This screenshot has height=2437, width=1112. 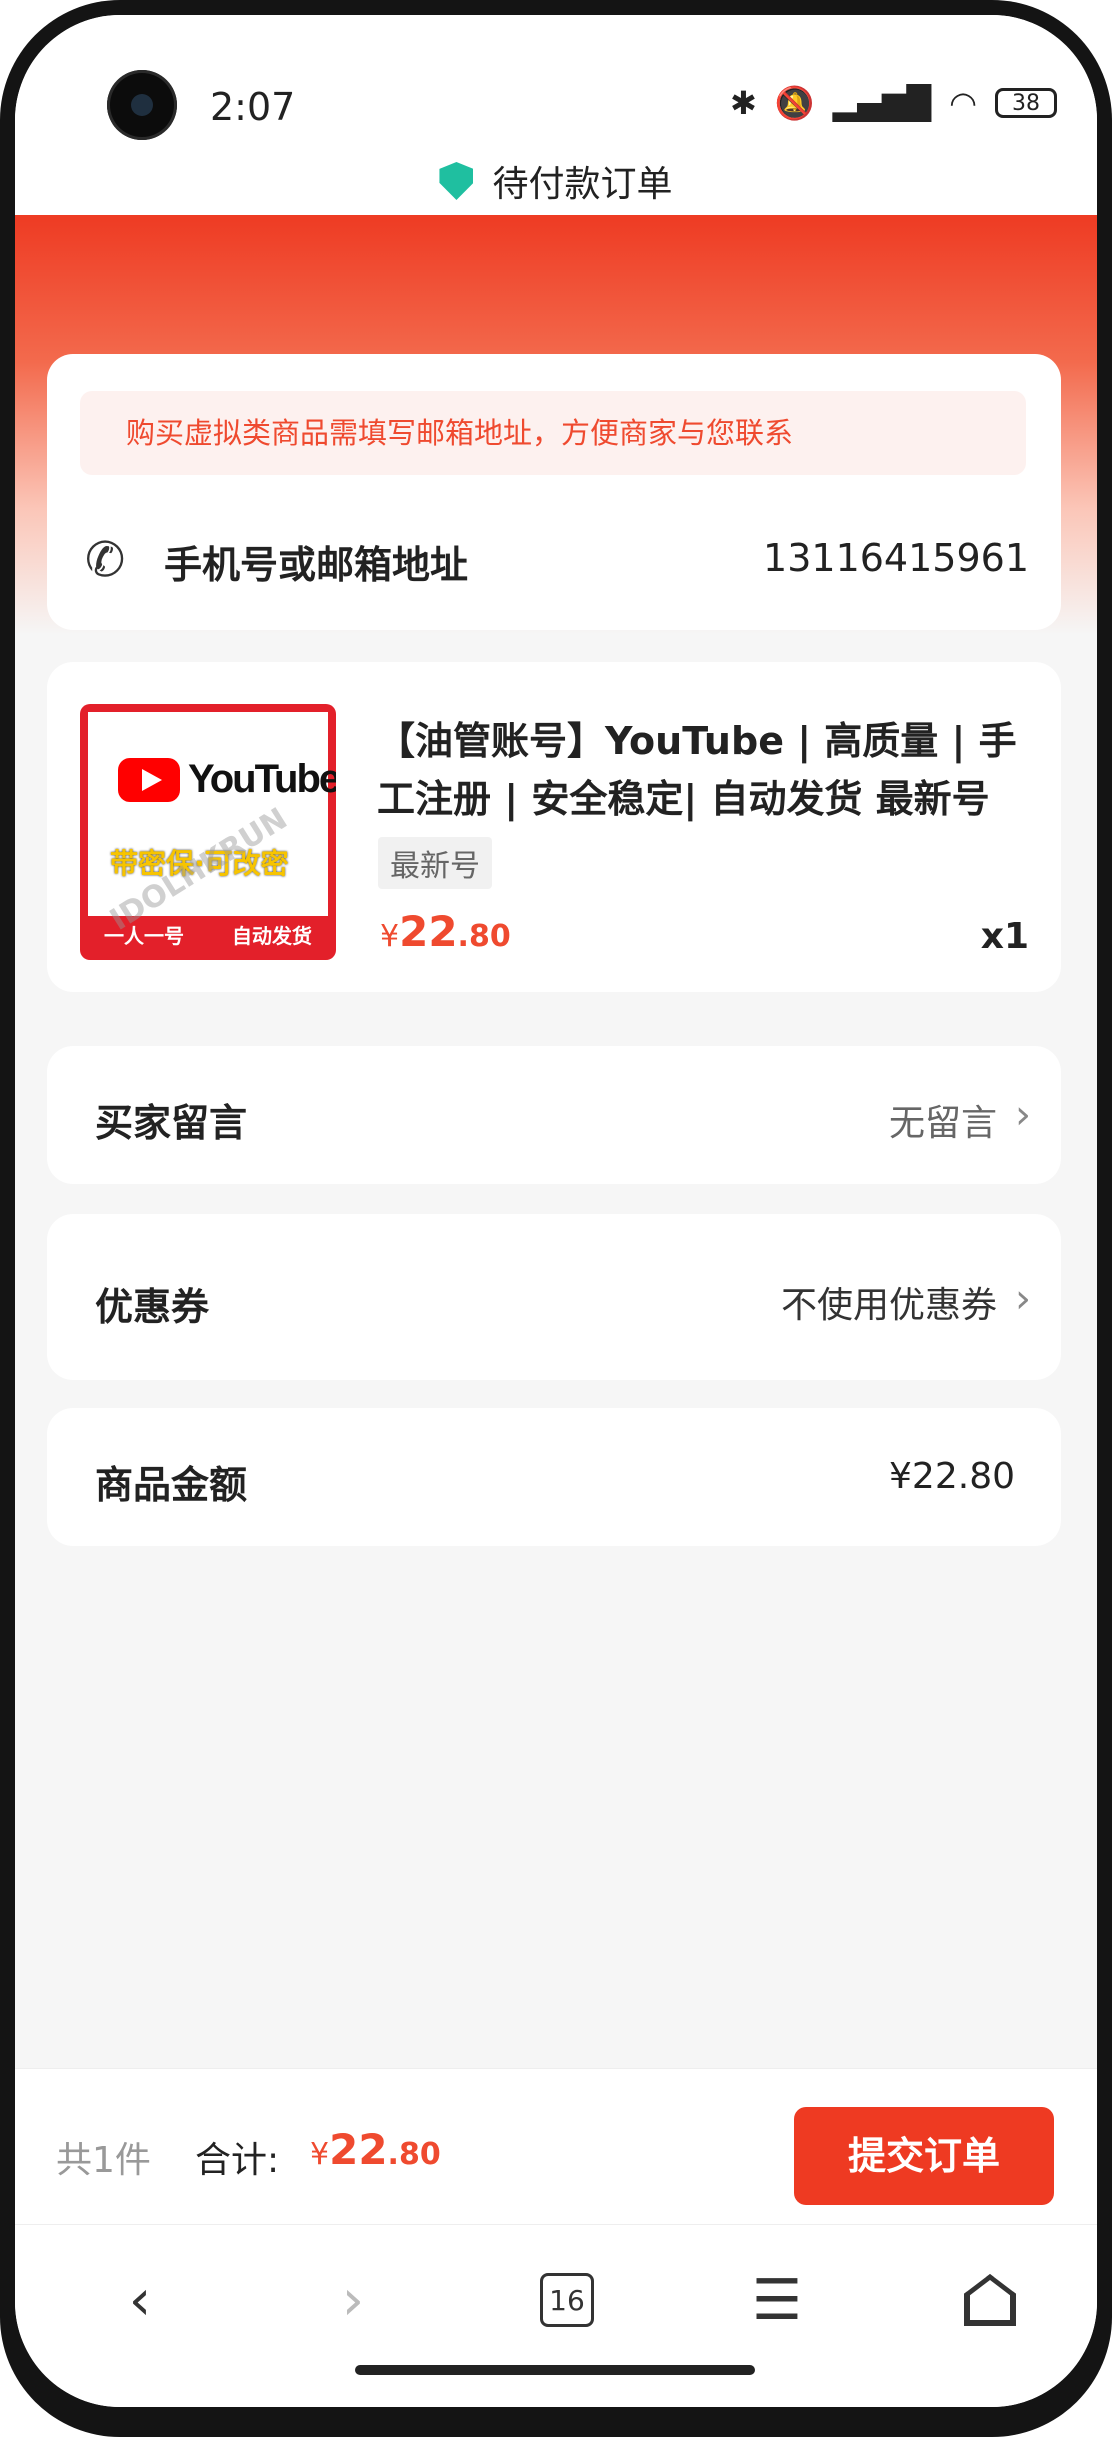 What do you see at coordinates (743, 103) in the screenshot?
I see `bluetooth-icon: ✱` at bounding box center [743, 103].